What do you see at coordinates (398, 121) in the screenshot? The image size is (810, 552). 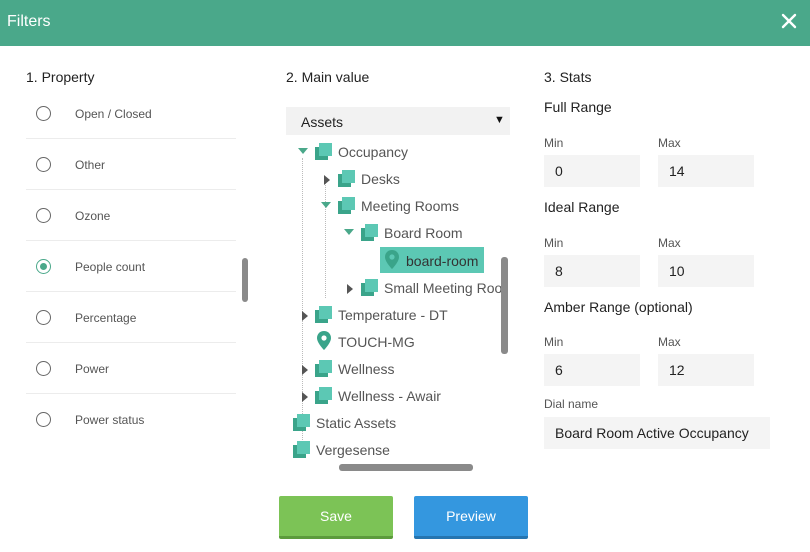 I see `asset-select: Assets ▼` at bounding box center [398, 121].